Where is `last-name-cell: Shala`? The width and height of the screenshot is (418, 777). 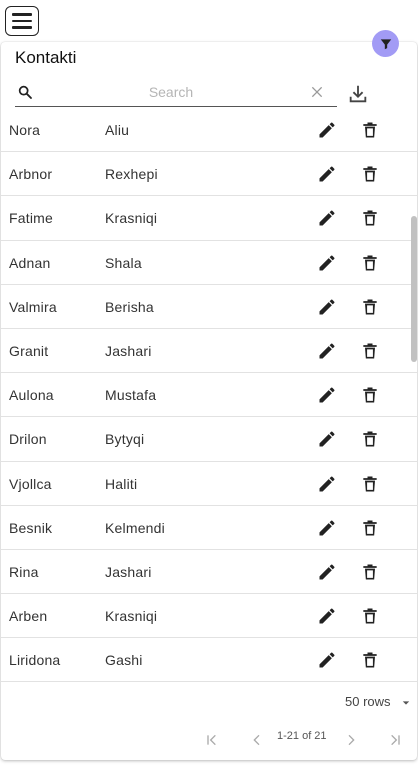 last-name-cell: Shala is located at coordinates (123, 262).